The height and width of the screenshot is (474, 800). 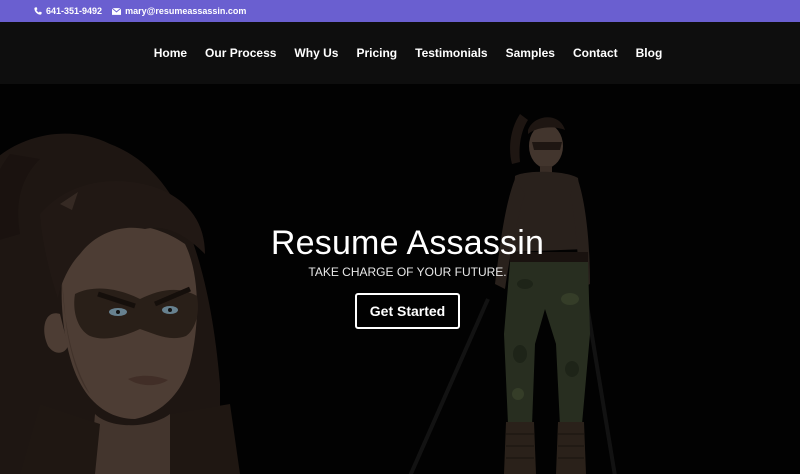 What do you see at coordinates (407, 272) in the screenshot?
I see `hero-subtitle: TAKE CHARGE OF YOUR FUTURE.` at bounding box center [407, 272].